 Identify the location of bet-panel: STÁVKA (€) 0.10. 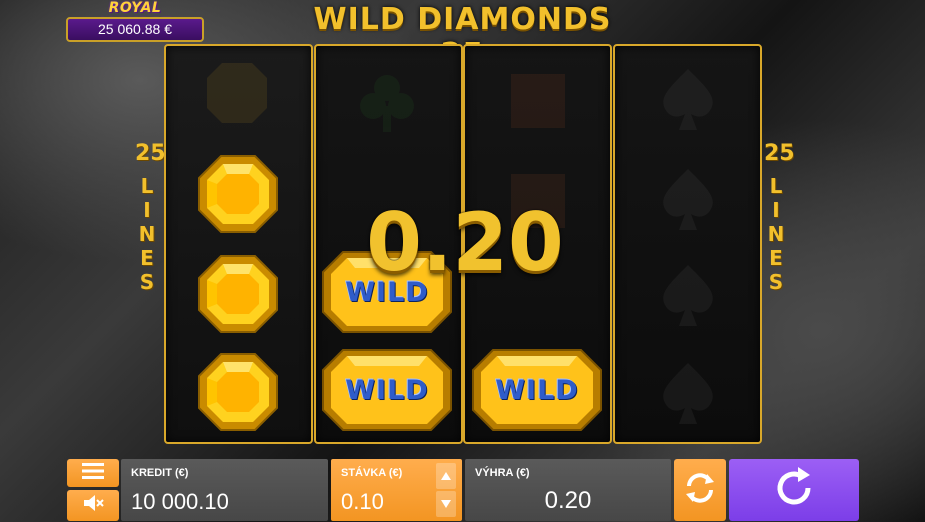
(396, 490).